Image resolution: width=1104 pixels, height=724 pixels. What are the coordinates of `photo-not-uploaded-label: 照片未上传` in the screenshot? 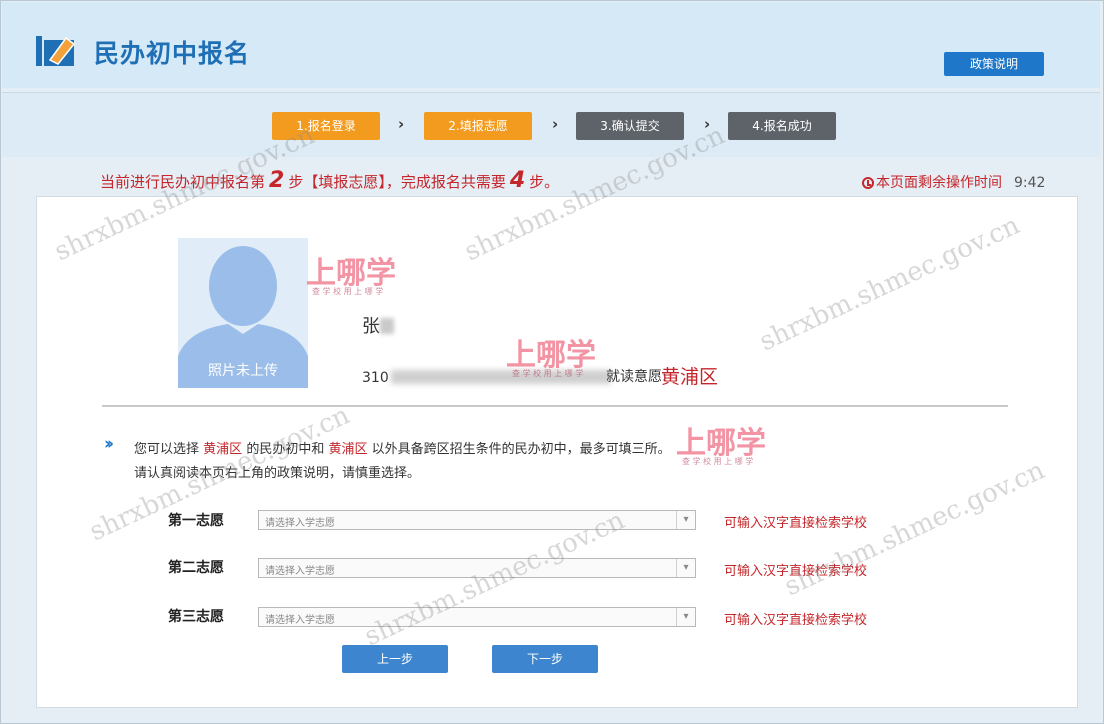 It's located at (243, 371).